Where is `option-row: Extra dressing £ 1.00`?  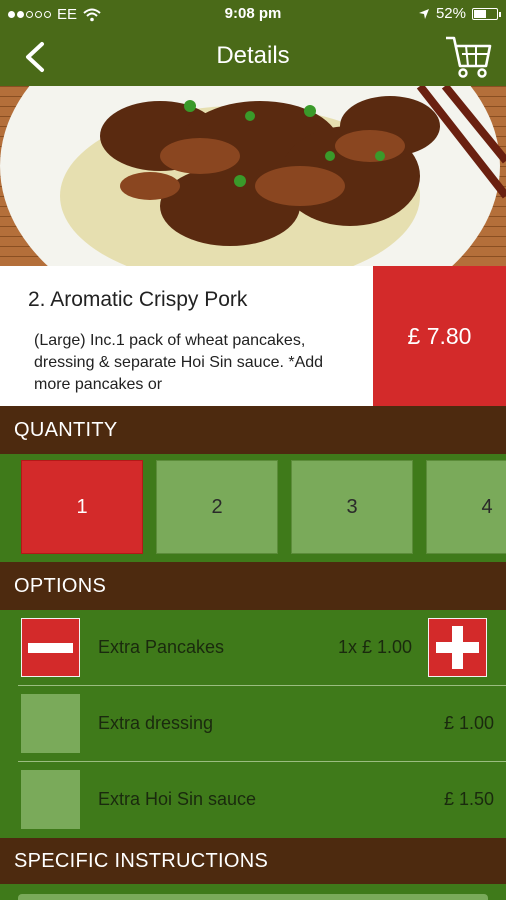 option-row: Extra dressing £ 1.00 is located at coordinates (253, 724).